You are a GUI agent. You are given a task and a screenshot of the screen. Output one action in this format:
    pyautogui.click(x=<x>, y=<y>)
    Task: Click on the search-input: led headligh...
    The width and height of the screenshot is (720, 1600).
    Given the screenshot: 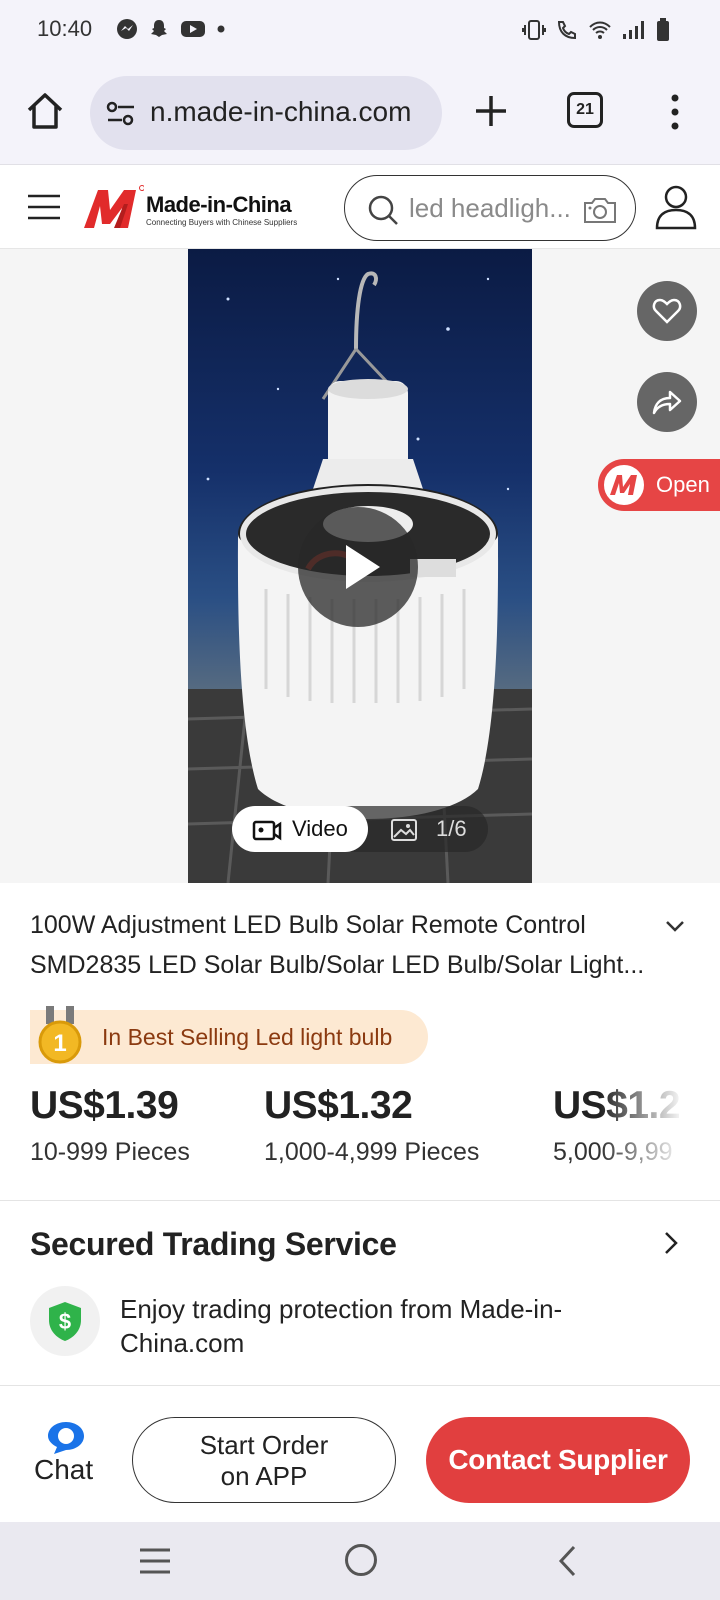 What is the action you would take?
    pyautogui.click(x=494, y=208)
    